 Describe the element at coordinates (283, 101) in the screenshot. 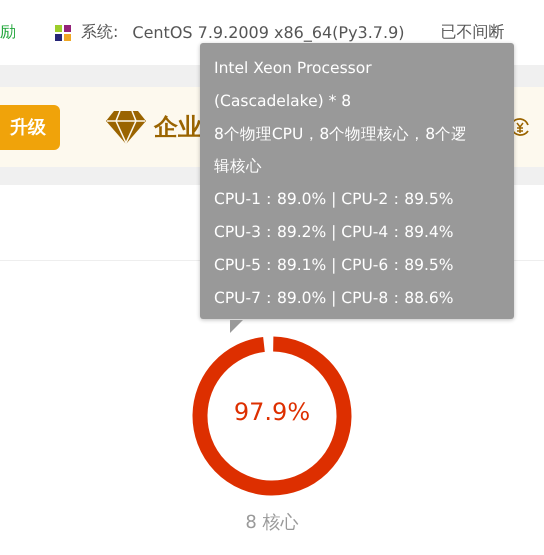

I see `tooltip-line: (Cascadelake) * 8` at that location.